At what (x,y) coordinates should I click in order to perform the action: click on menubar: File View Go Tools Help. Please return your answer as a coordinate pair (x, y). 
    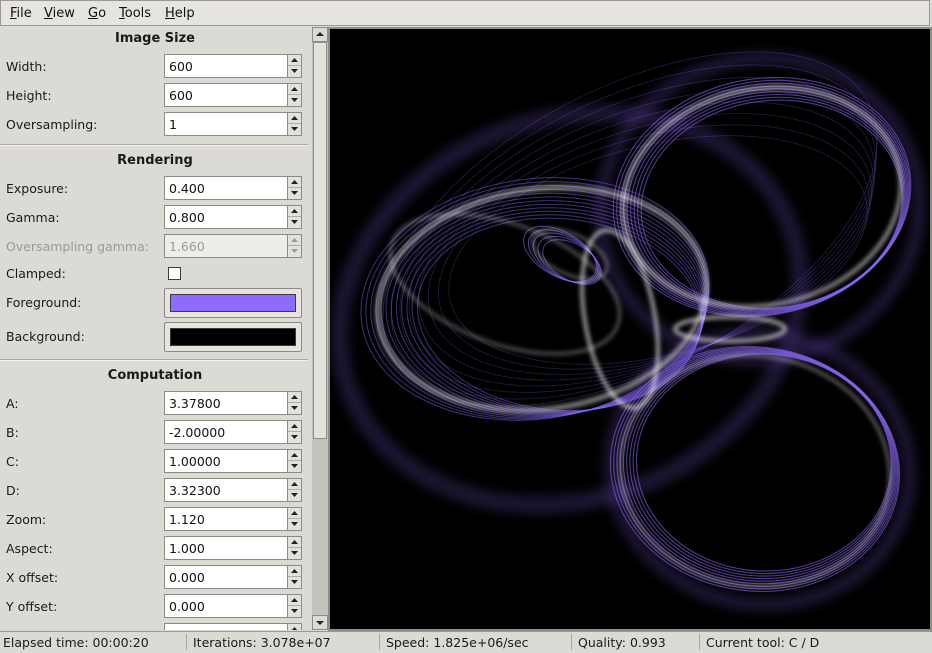
    Looking at the image, I should click on (465, 13).